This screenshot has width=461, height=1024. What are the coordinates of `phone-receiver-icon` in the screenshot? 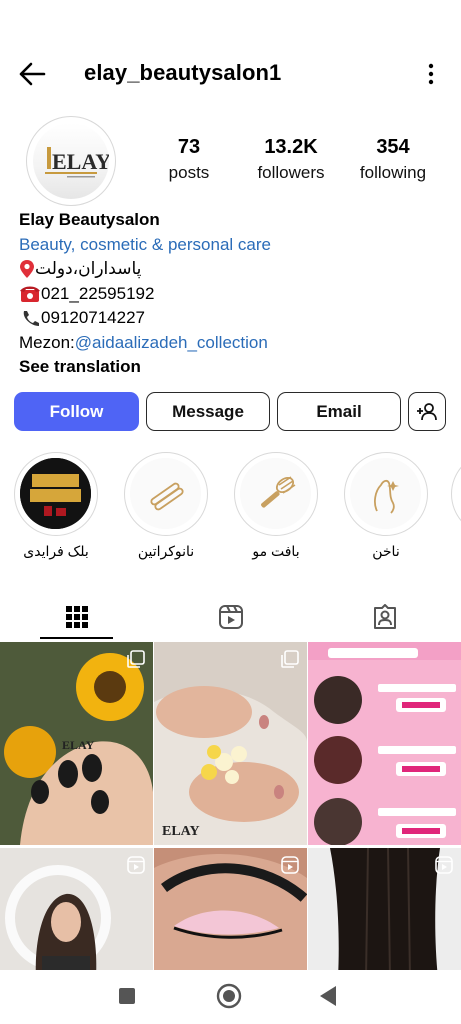 It's located at (31, 319).